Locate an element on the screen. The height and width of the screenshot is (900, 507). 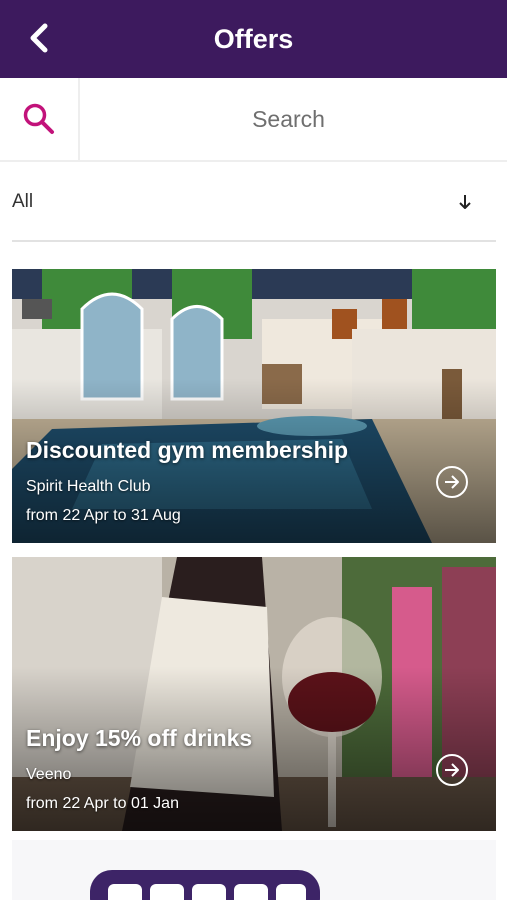
offer-title: Enjoy 15% off drinks is located at coordinates (139, 738).